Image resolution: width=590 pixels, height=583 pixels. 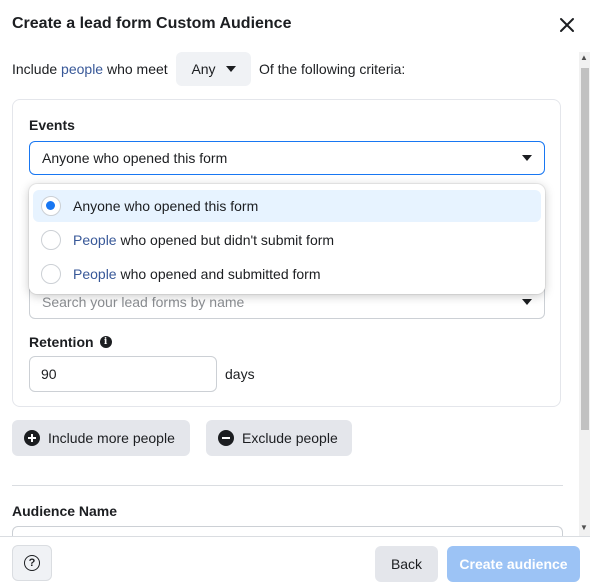 I want to click on exclude-label: Exclude people, so click(x=290, y=438).